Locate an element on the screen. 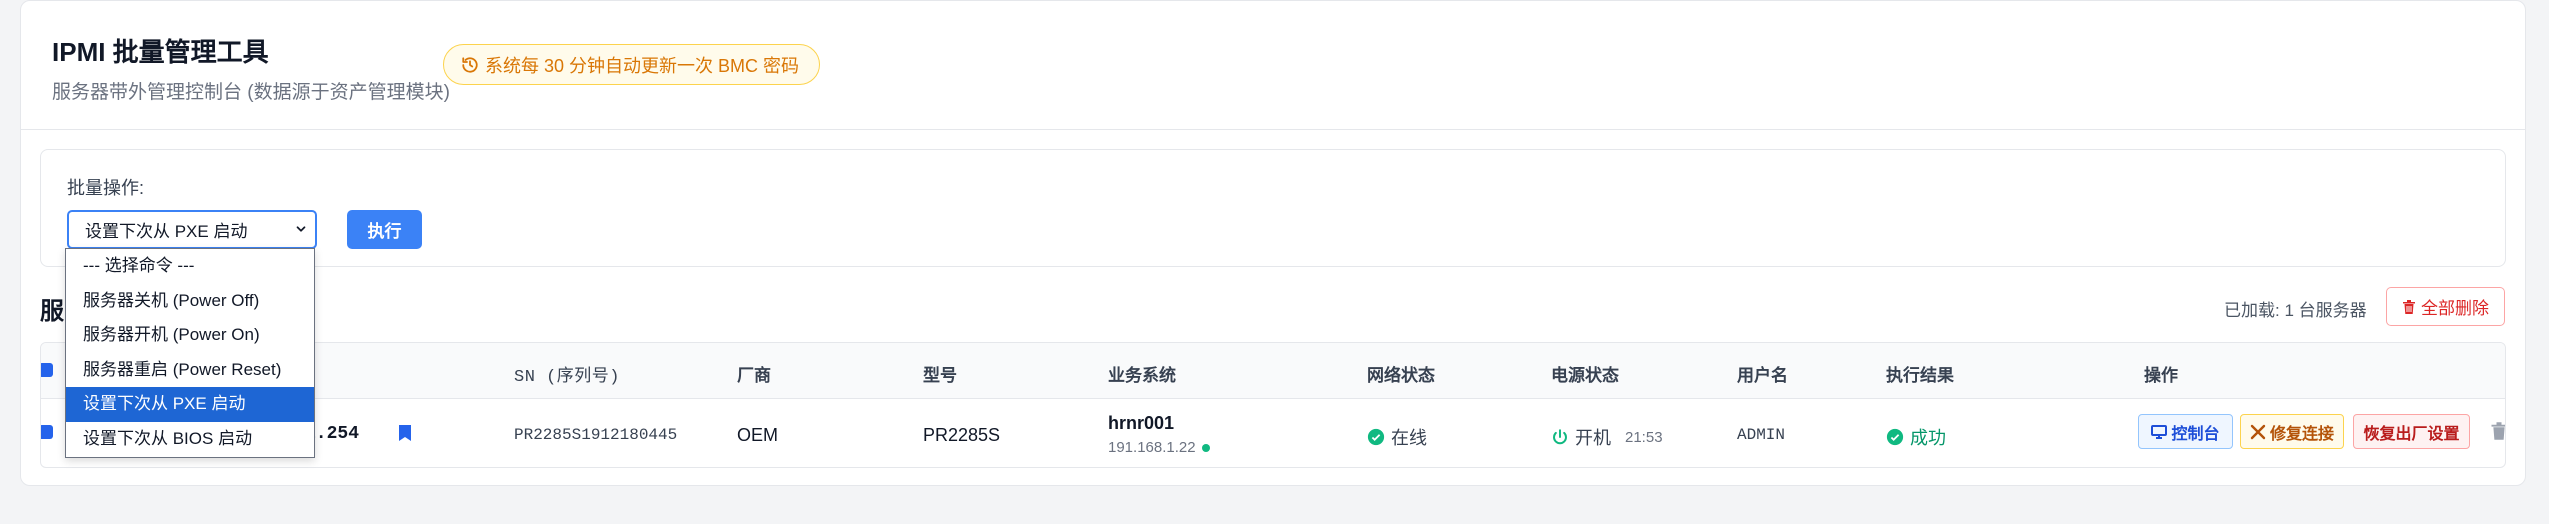 The height and width of the screenshot is (524, 2549). execute-button: 执行 is located at coordinates (384, 229).